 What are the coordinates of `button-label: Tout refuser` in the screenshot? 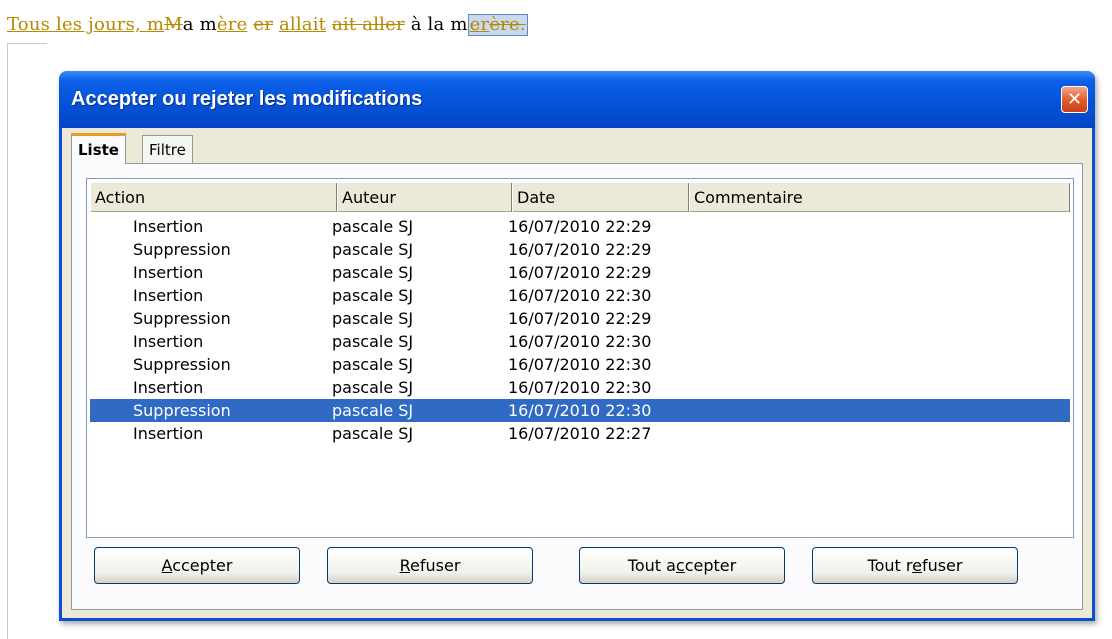 It's located at (915, 565).